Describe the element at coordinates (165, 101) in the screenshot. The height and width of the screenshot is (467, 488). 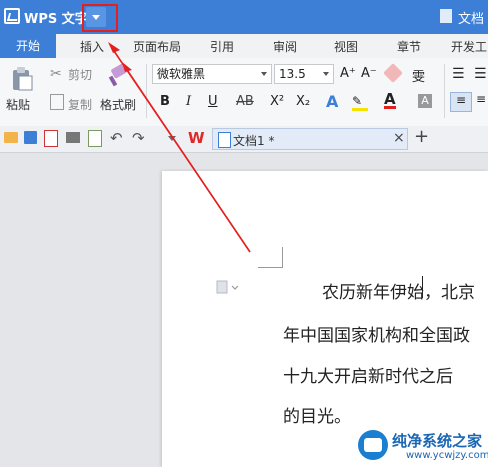
I see `bold-button: B` at that location.